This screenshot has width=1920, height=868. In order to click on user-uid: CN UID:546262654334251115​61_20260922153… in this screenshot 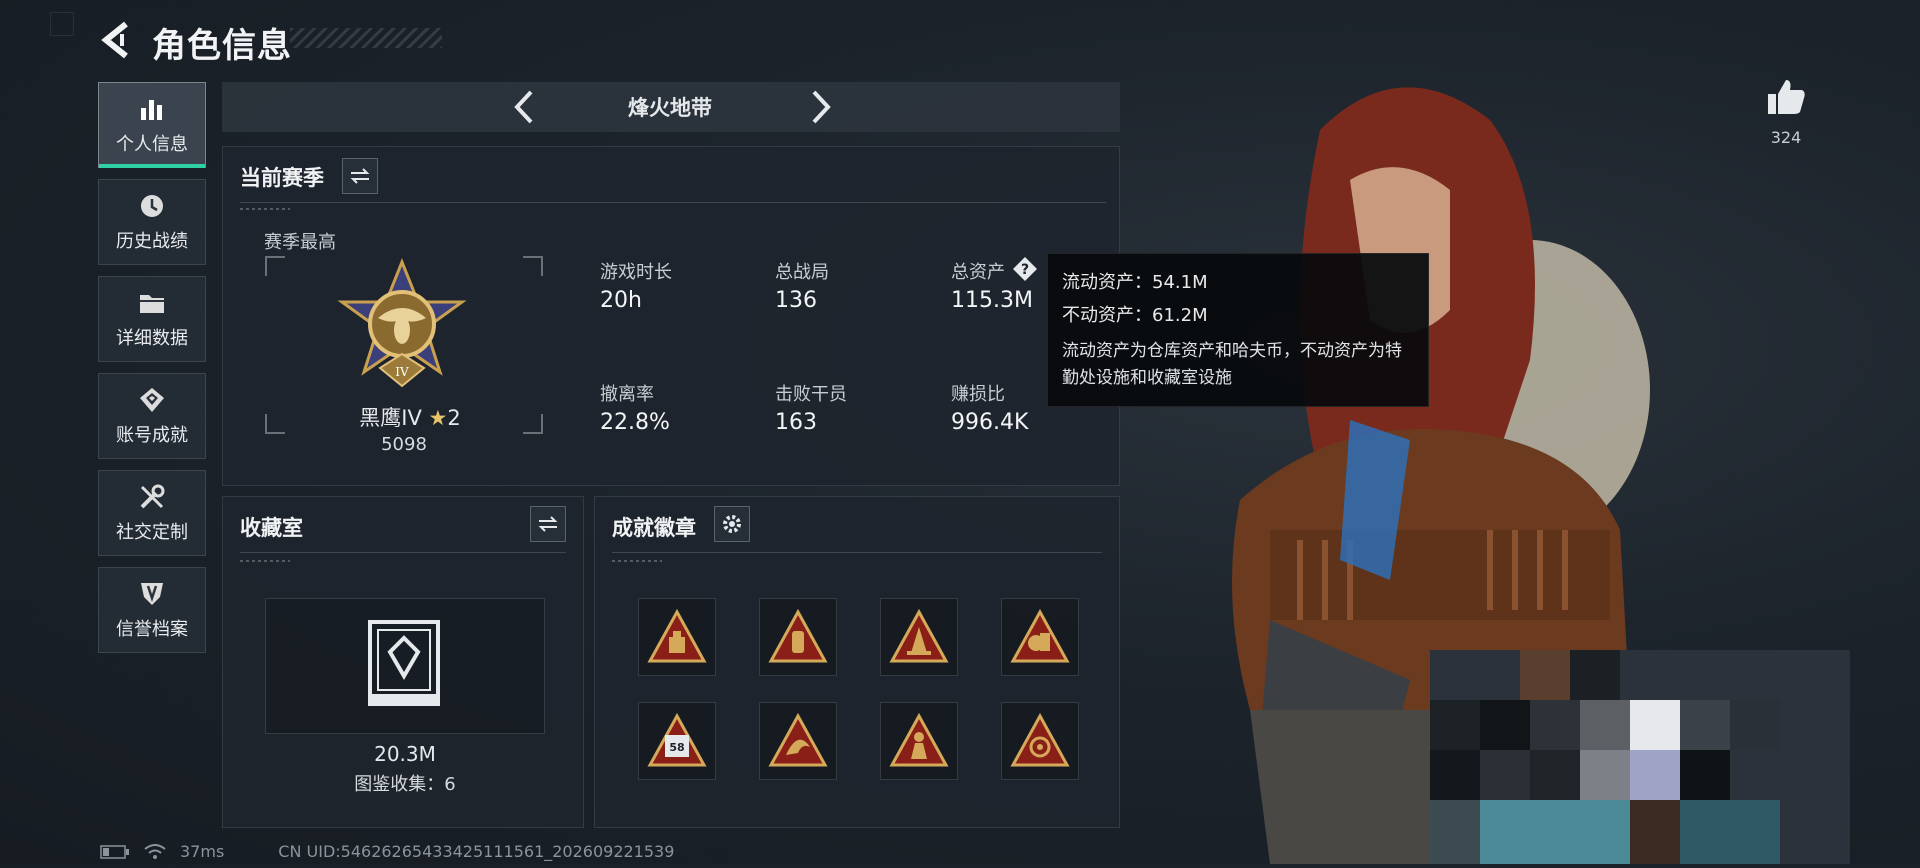, I will do `click(476, 851)`.